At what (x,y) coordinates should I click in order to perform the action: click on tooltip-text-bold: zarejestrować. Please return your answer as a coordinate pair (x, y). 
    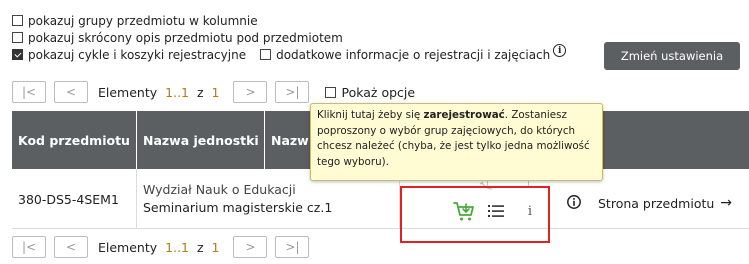
    Looking at the image, I should click on (464, 115).